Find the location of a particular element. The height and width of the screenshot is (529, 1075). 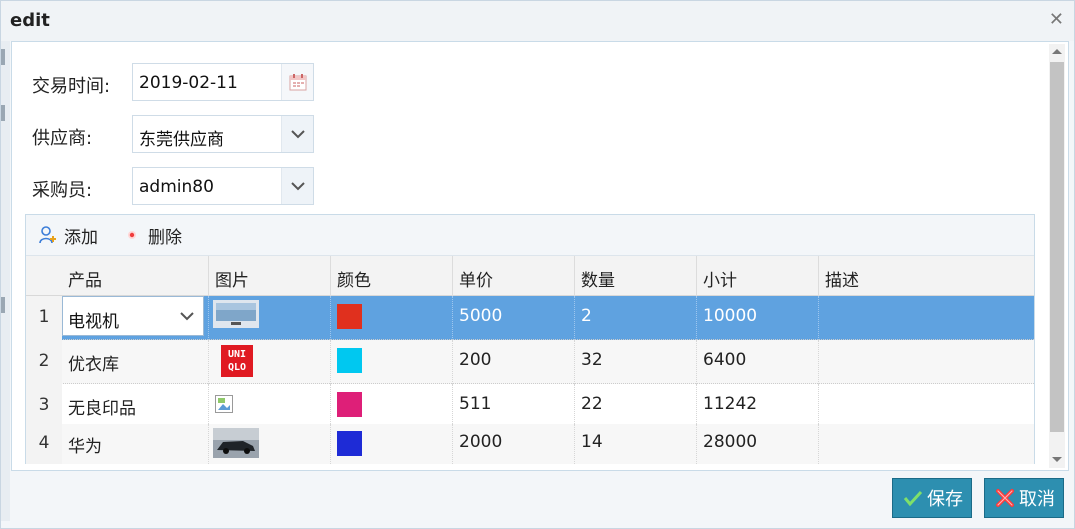

calendar-icon is located at coordinates (297, 82).